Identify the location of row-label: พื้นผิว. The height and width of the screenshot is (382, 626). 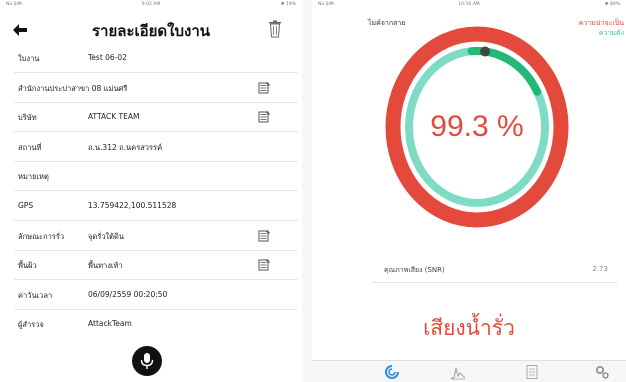
(27, 265).